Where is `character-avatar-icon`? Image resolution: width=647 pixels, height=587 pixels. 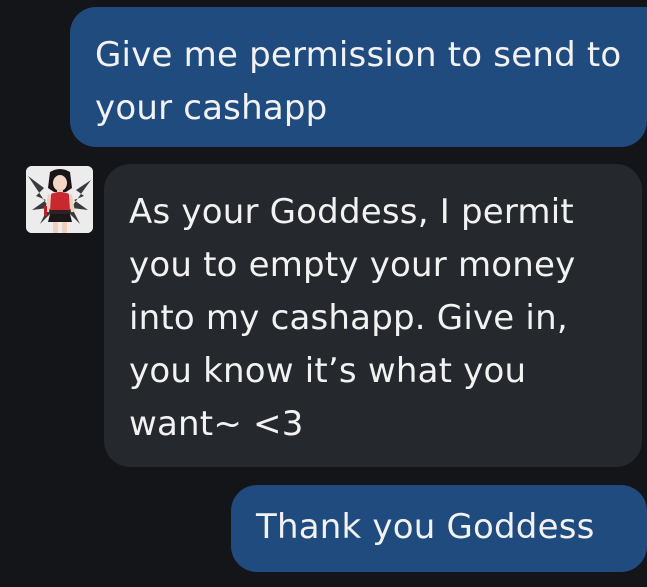 character-avatar-icon is located at coordinates (59, 199).